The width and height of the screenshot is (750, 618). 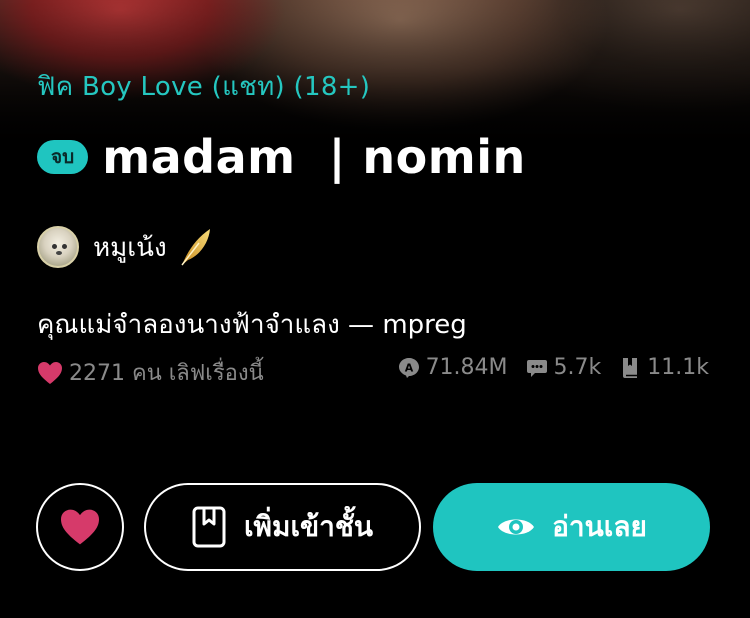 What do you see at coordinates (203, 86) in the screenshot?
I see `story-category: ฟิค Boy Love (แชท) (18+)` at bounding box center [203, 86].